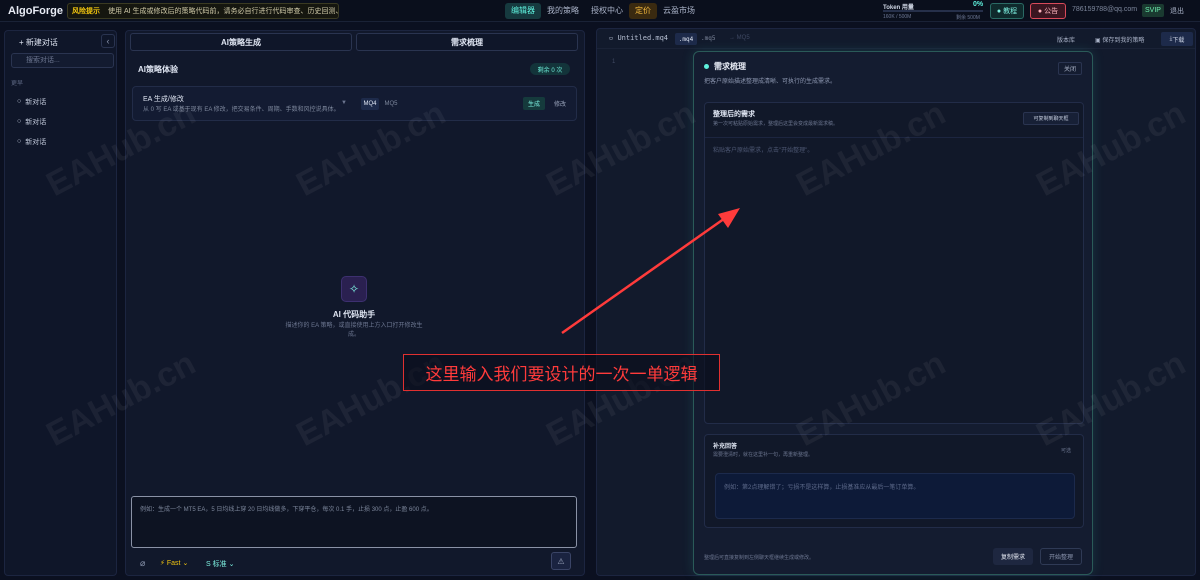  What do you see at coordinates (729, 218) in the screenshot?
I see `arrow-head` at bounding box center [729, 218].